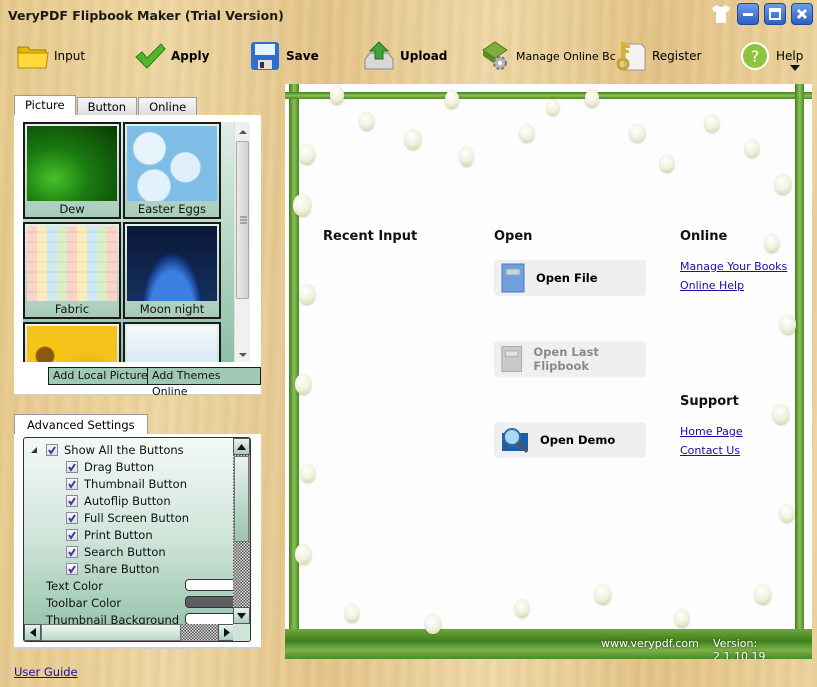  What do you see at coordinates (677, 56) in the screenshot?
I see `register-label: Register` at bounding box center [677, 56].